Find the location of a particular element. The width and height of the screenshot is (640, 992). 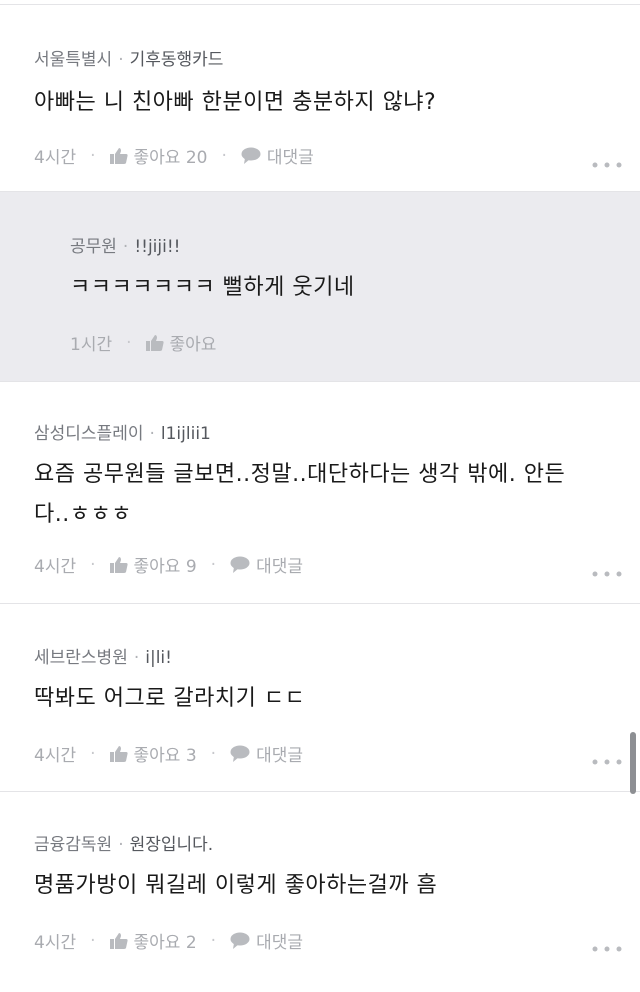

like-button: 좋아요 9 is located at coordinates (153, 564).